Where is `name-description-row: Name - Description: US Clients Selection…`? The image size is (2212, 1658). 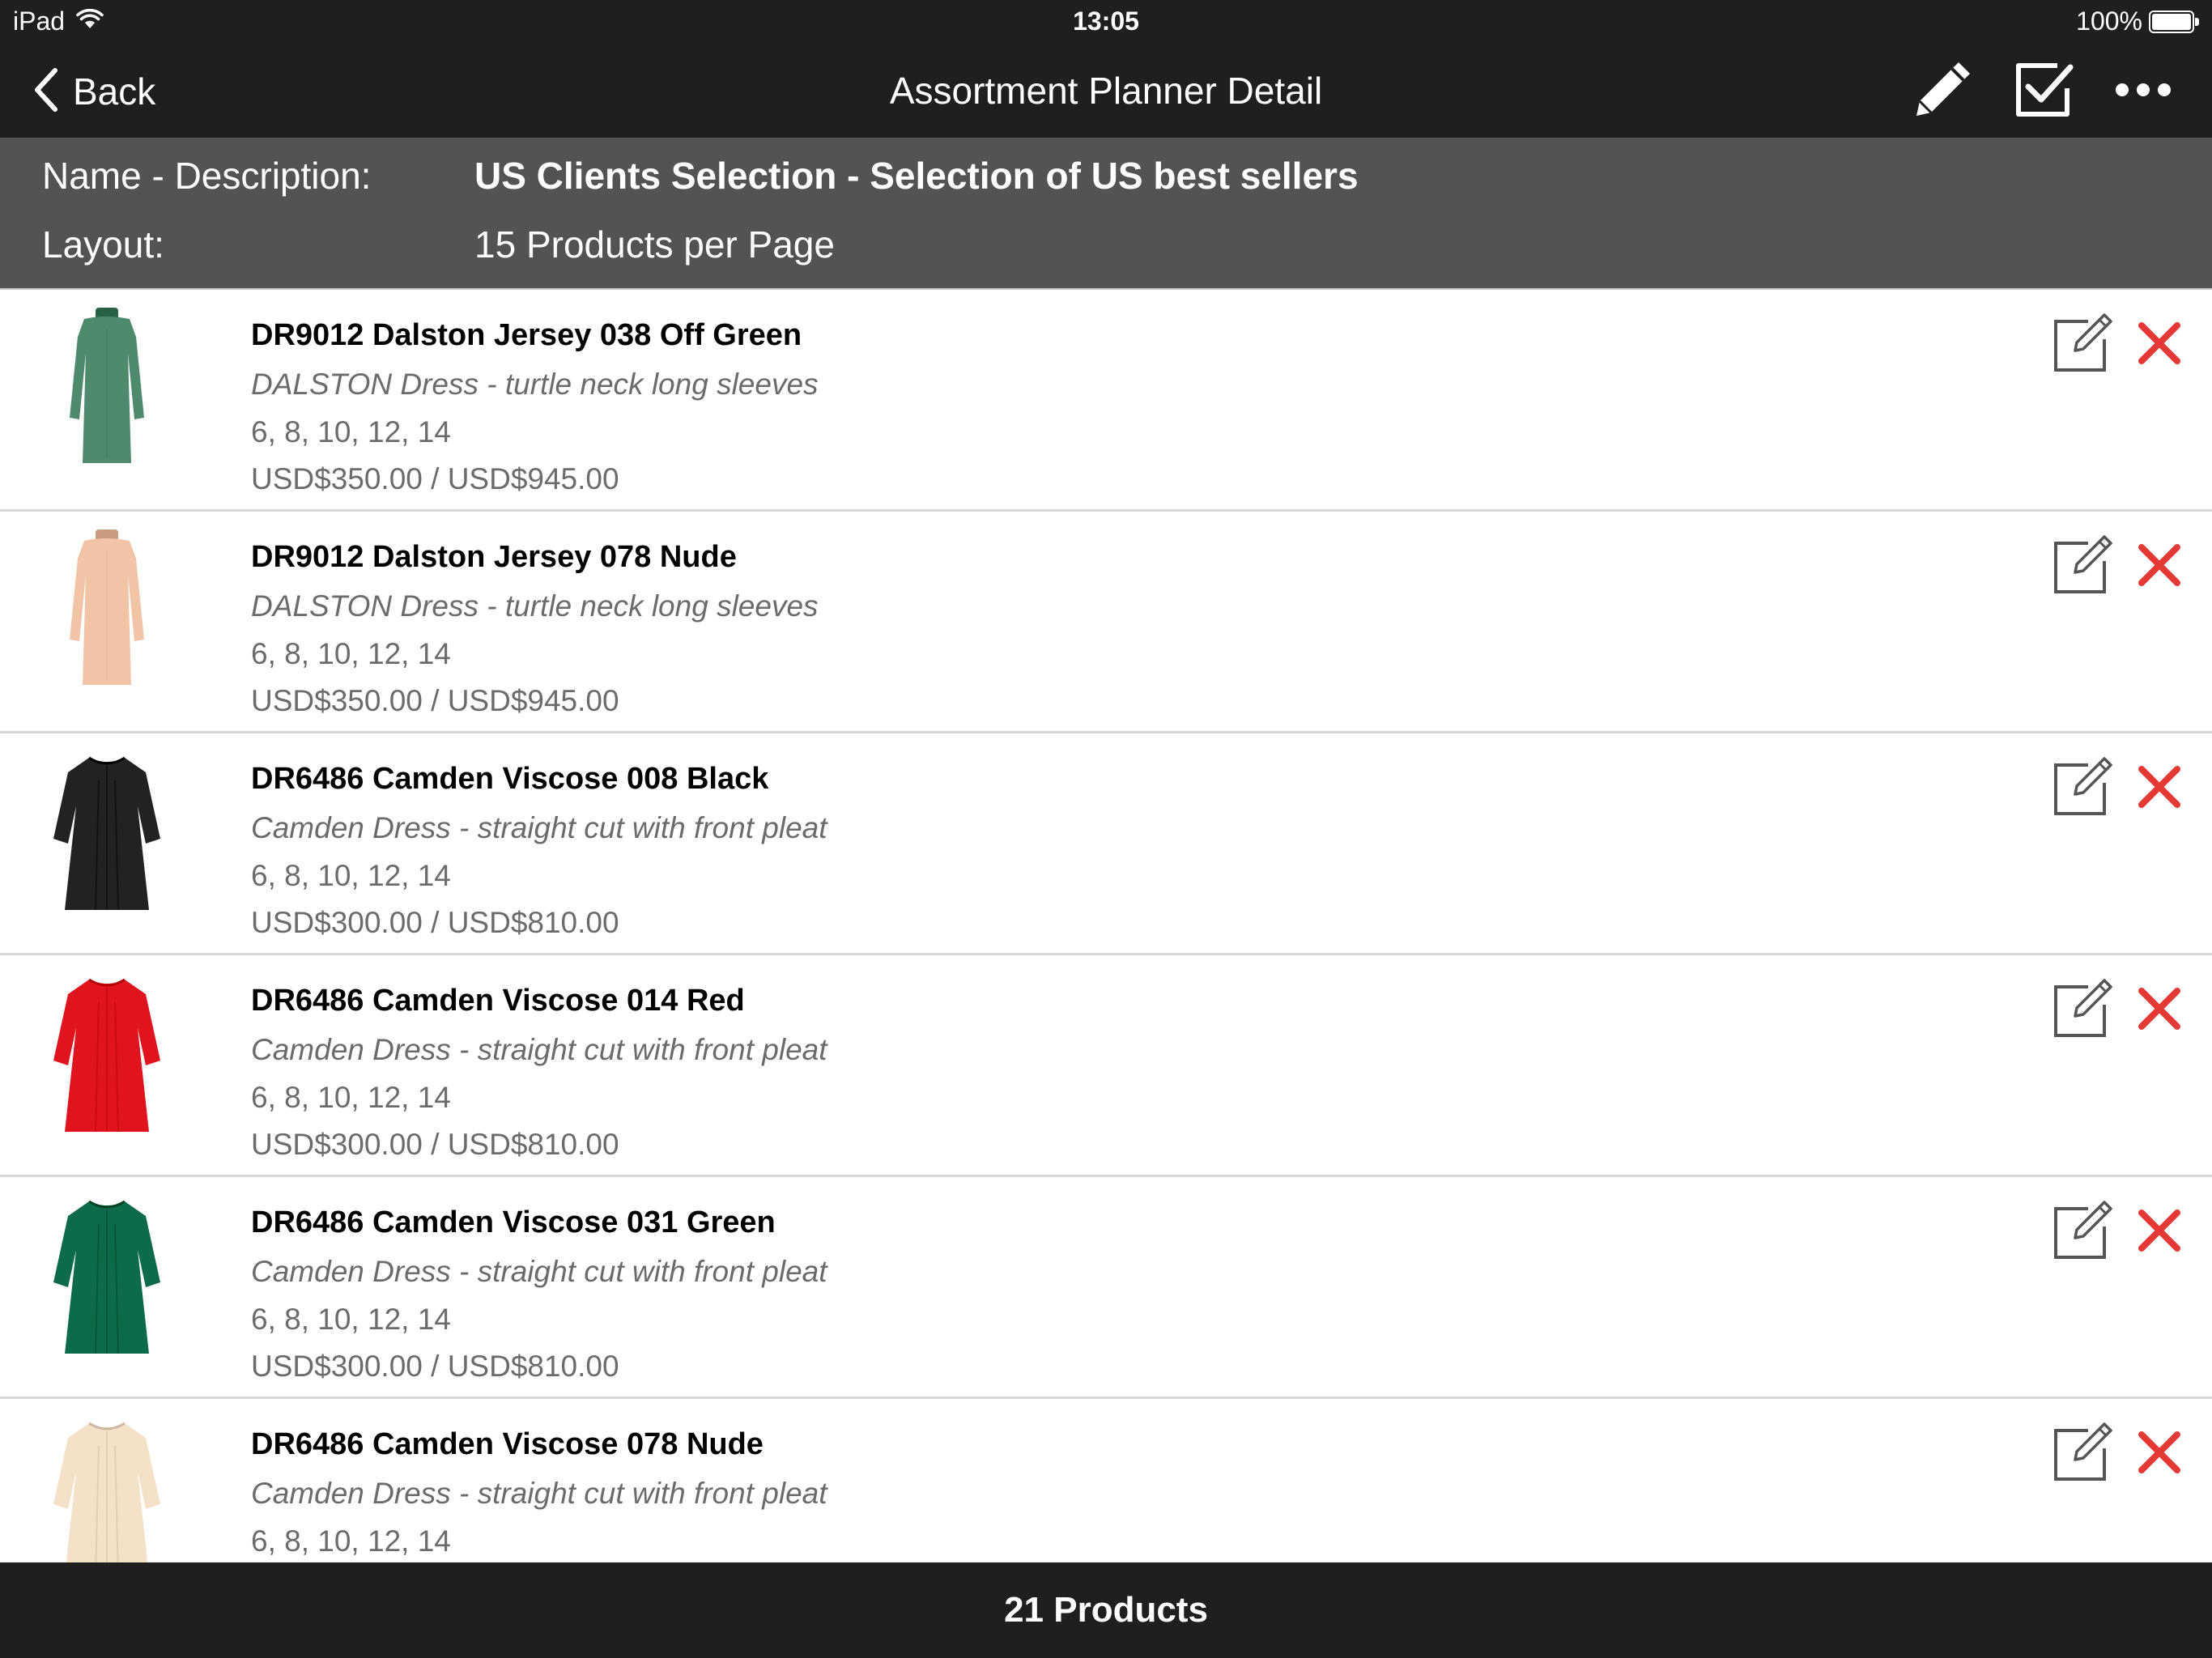
name-description-row: Name - Description: US Clients Selection… is located at coordinates (701, 176).